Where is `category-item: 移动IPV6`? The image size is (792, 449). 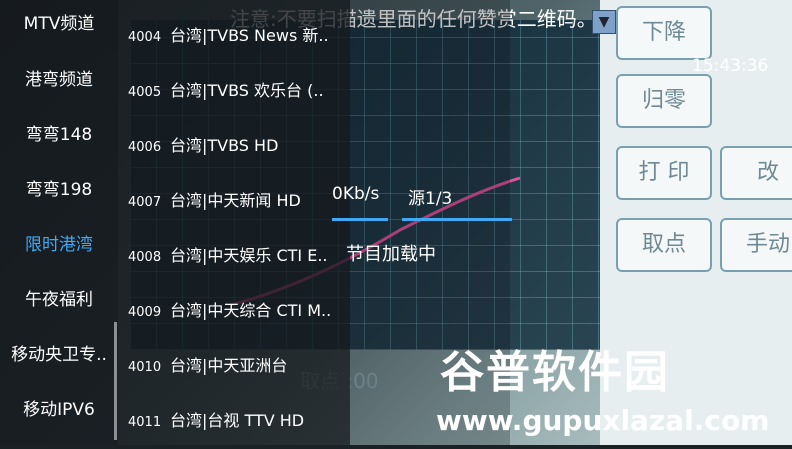
category-item: 移动IPV6 is located at coordinates (59, 410).